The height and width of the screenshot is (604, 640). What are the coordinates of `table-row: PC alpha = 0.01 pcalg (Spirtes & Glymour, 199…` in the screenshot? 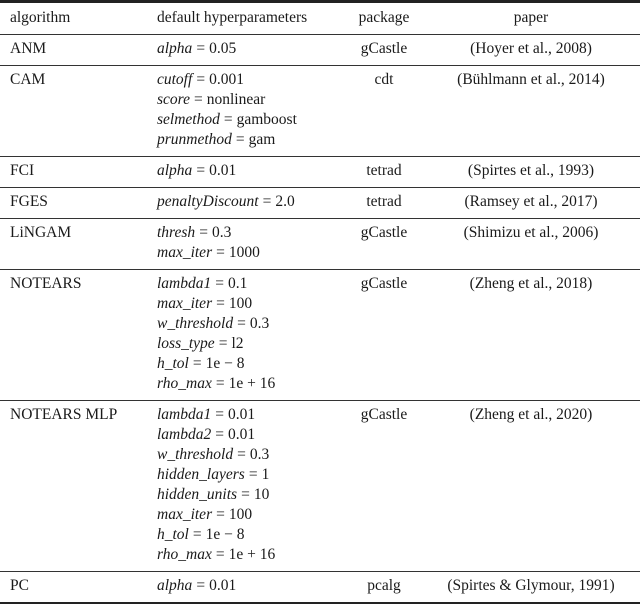 It's located at (320, 587).